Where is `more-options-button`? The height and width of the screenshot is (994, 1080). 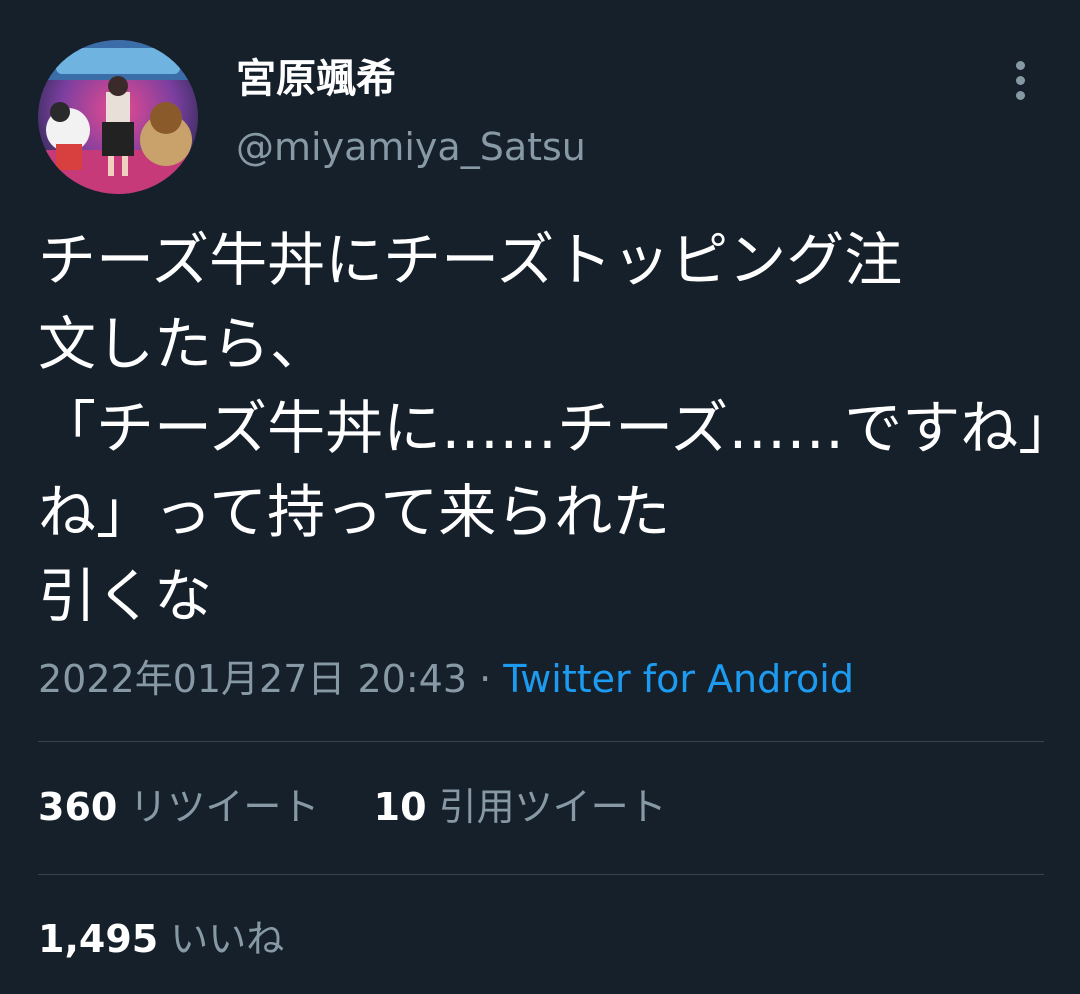
more-options-button is located at coordinates (1020, 80).